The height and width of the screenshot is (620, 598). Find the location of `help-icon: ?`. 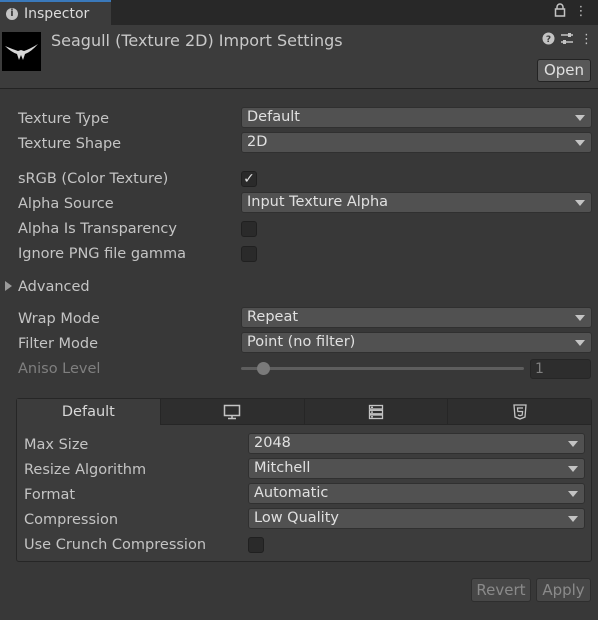

help-icon: ? is located at coordinates (548, 41).